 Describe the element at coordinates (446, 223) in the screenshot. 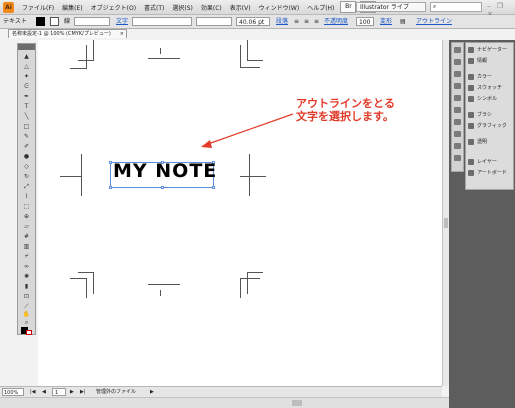

I see `vertical-scroll-thumb` at that location.